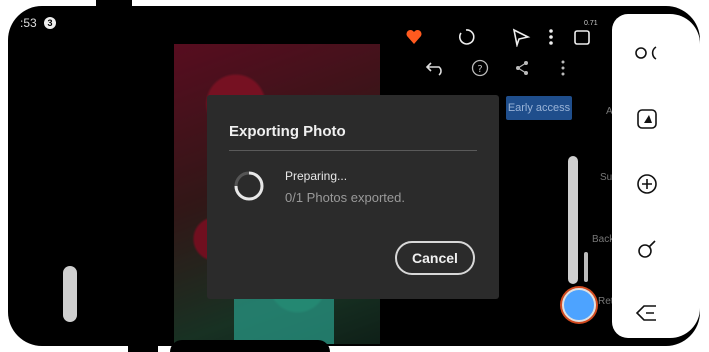 The height and width of the screenshot is (352, 709). What do you see at coordinates (563, 68) in the screenshot?
I see `more-vertical-icon` at bounding box center [563, 68].